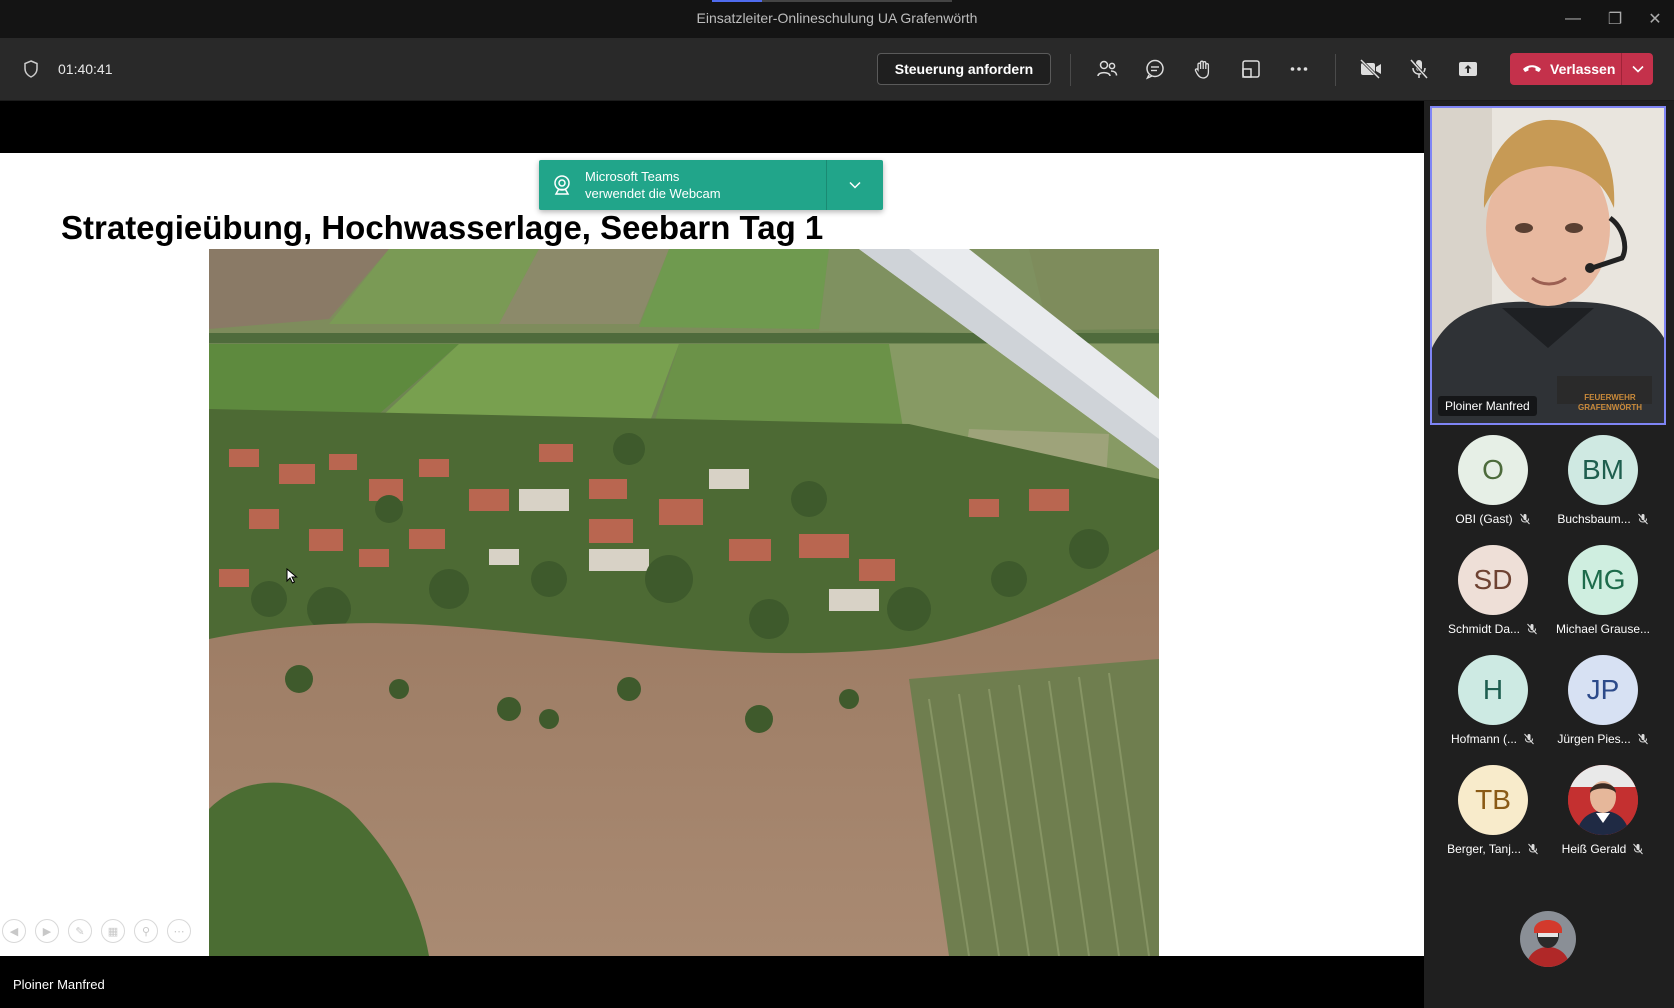 The image size is (1674, 1008). What do you see at coordinates (146, 931) in the screenshot?
I see `zoom-icon: ⚲` at bounding box center [146, 931].